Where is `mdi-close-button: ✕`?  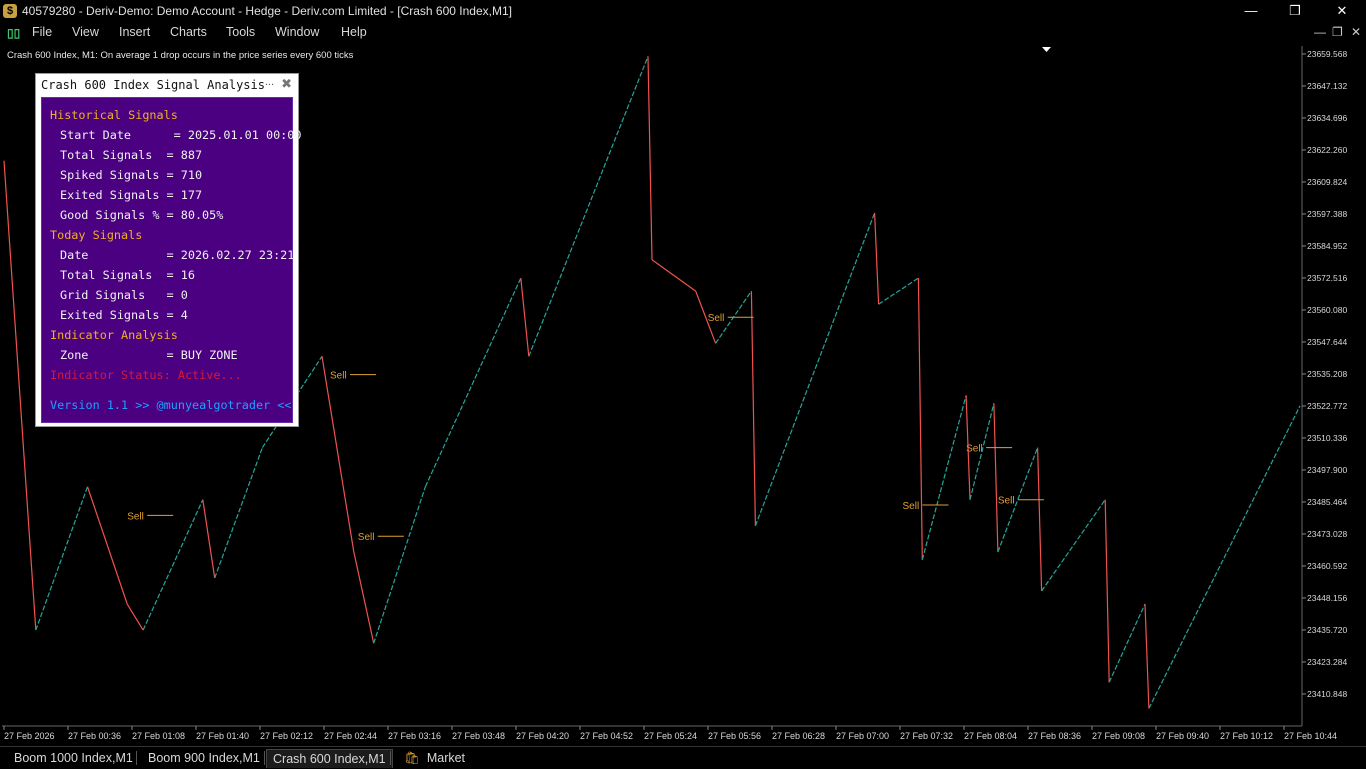 mdi-close-button: ✕ is located at coordinates (1356, 32).